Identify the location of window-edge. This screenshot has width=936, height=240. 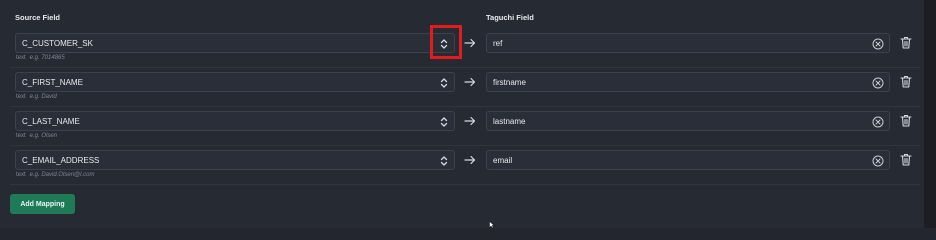
(930, 114).